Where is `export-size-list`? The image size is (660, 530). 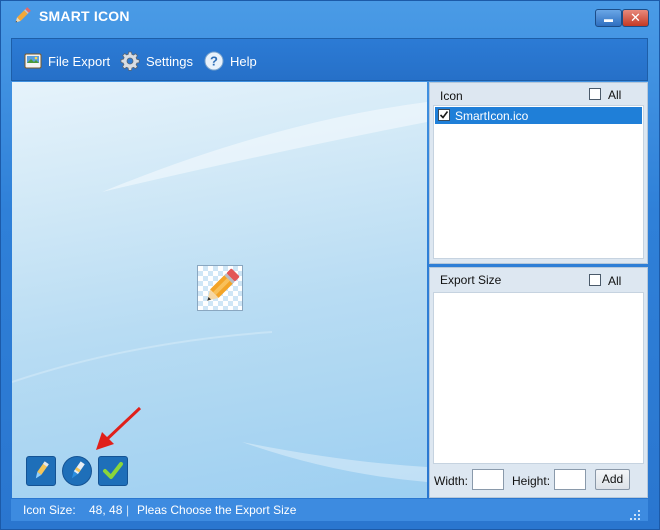
export-size-list is located at coordinates (538, 378).